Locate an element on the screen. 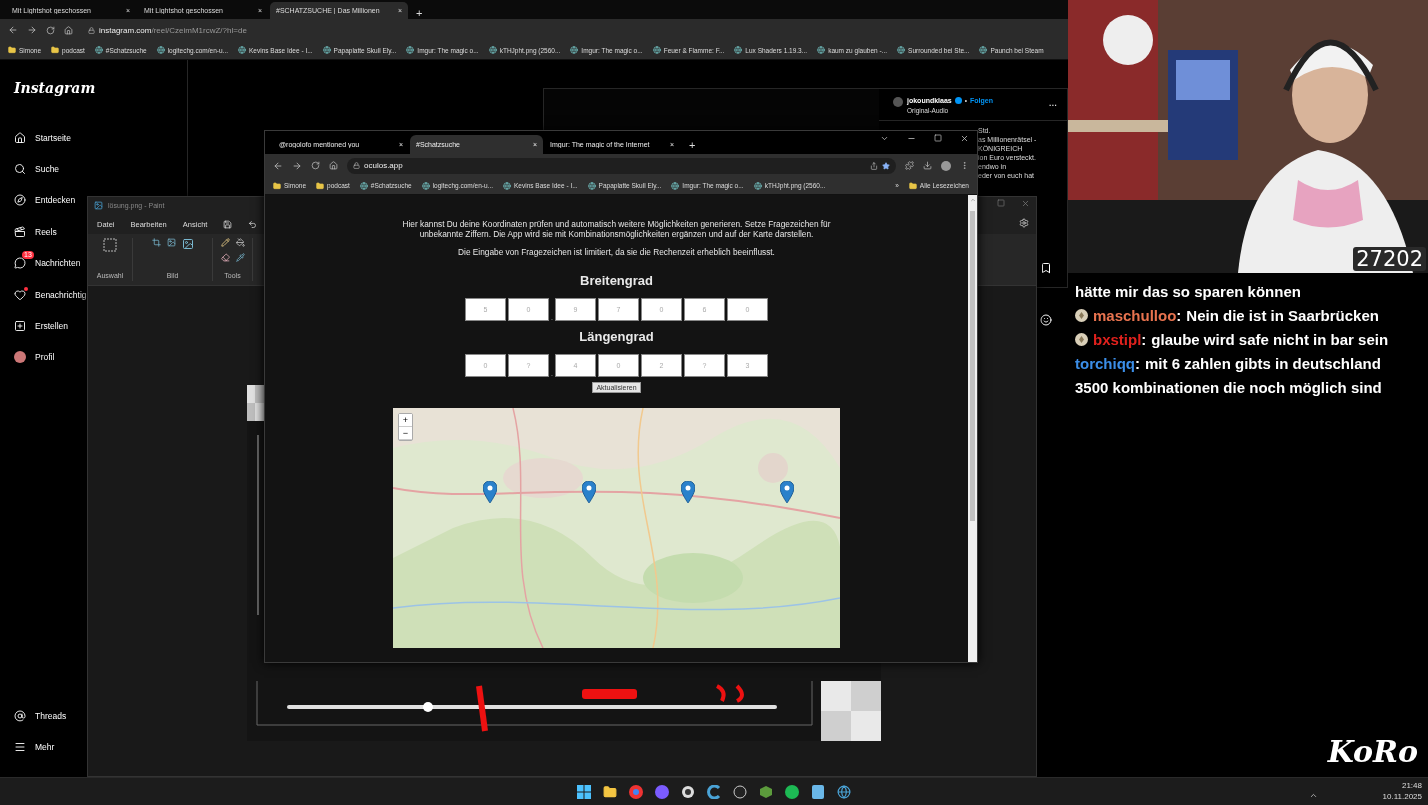  heart-icon is located at coordinates (20, 294).